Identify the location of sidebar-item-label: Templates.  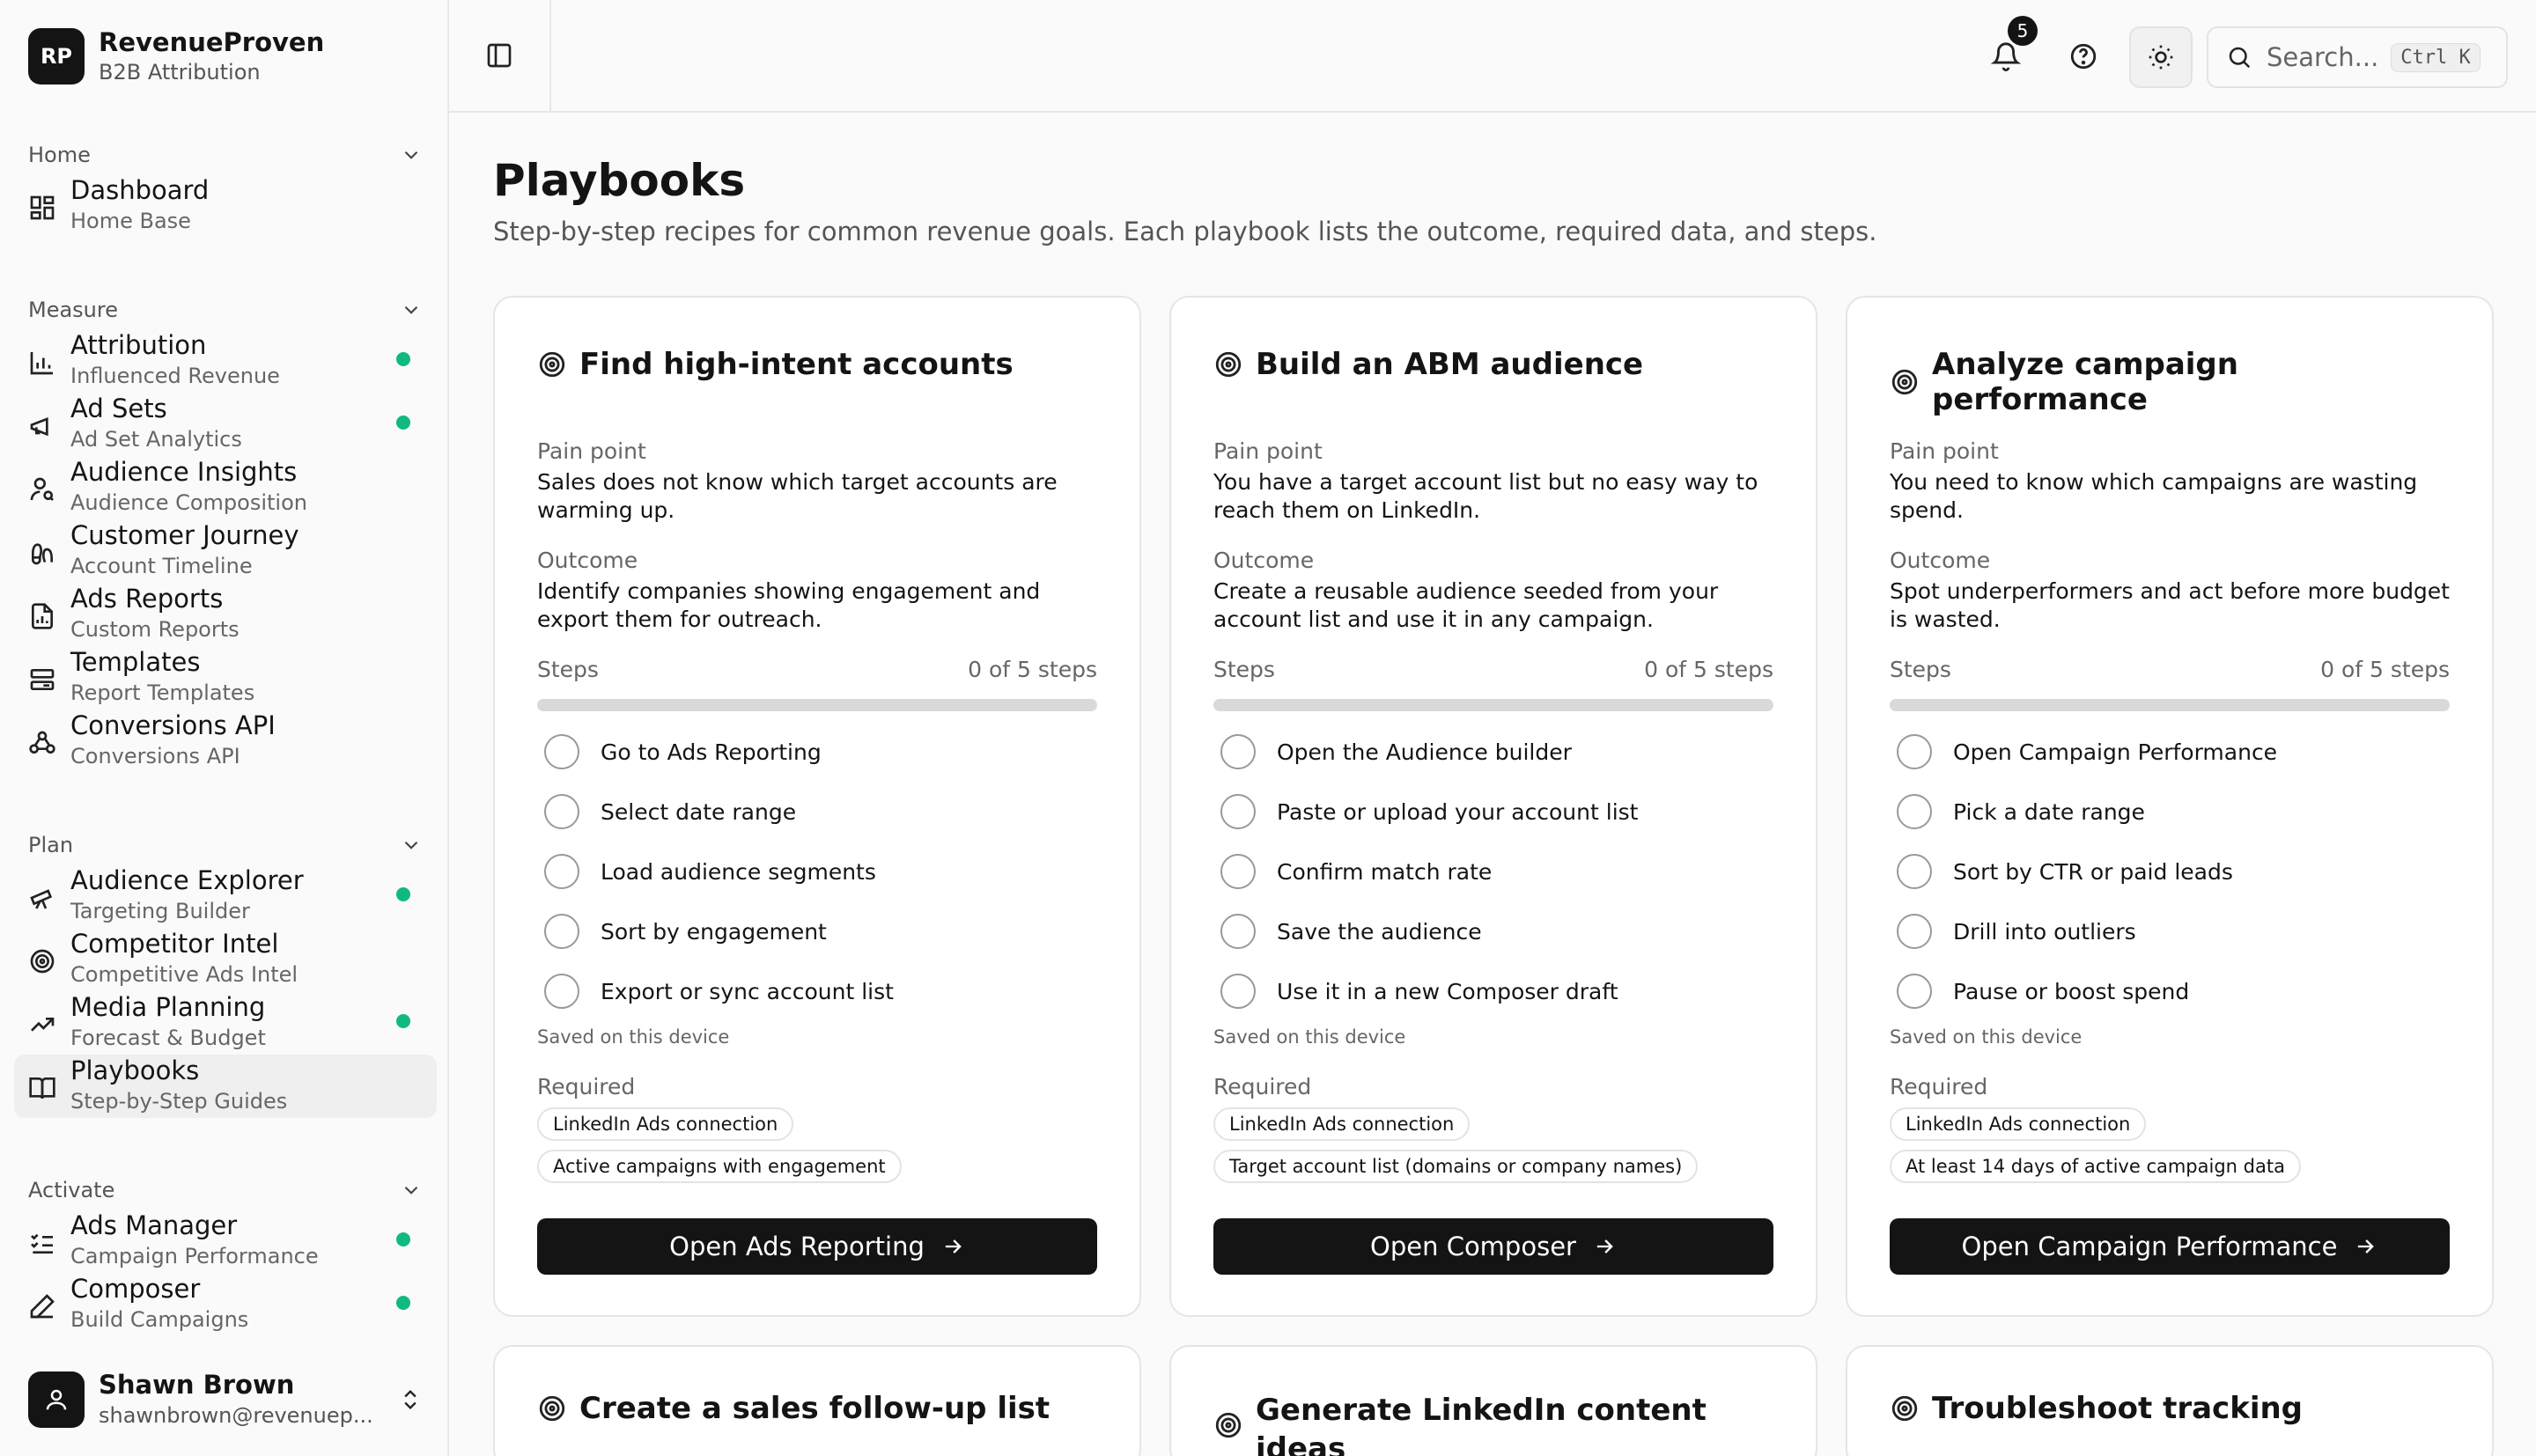
(135, 662).